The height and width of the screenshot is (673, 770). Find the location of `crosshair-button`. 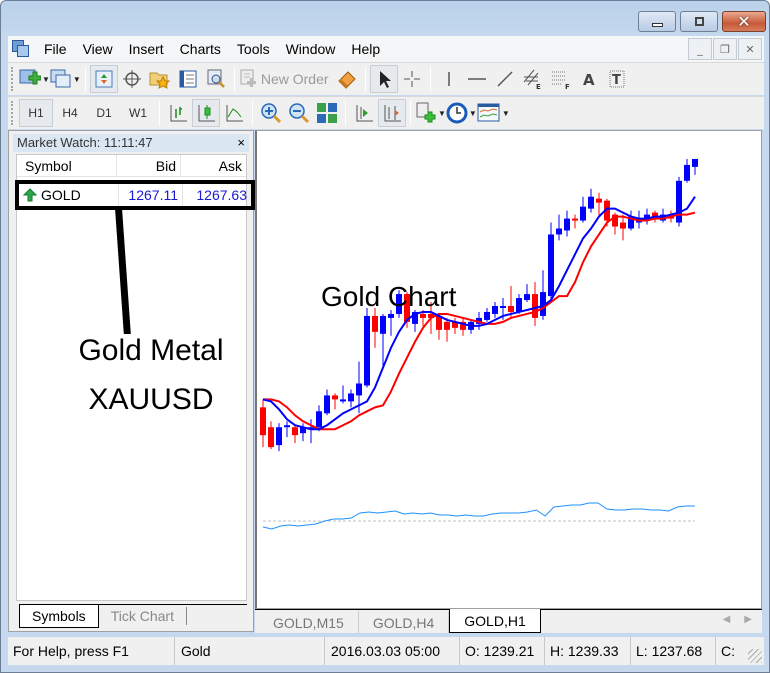

crosshair-button is located at coordinates (412, 79).